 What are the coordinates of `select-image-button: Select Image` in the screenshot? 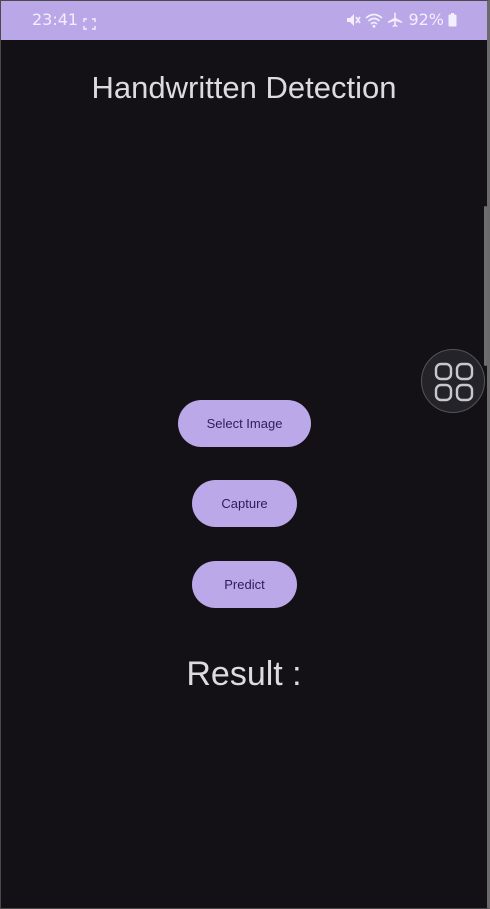 It's located at (244, 423).